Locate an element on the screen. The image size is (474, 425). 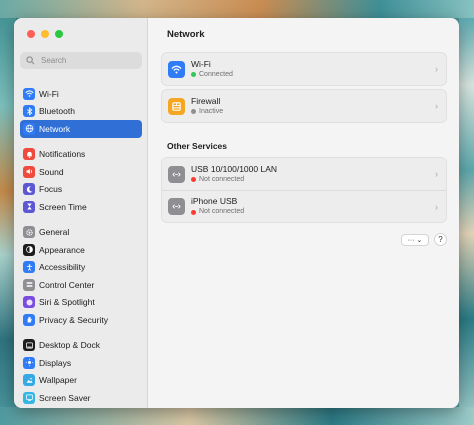
window-controls is located at coordinates (45, 34).